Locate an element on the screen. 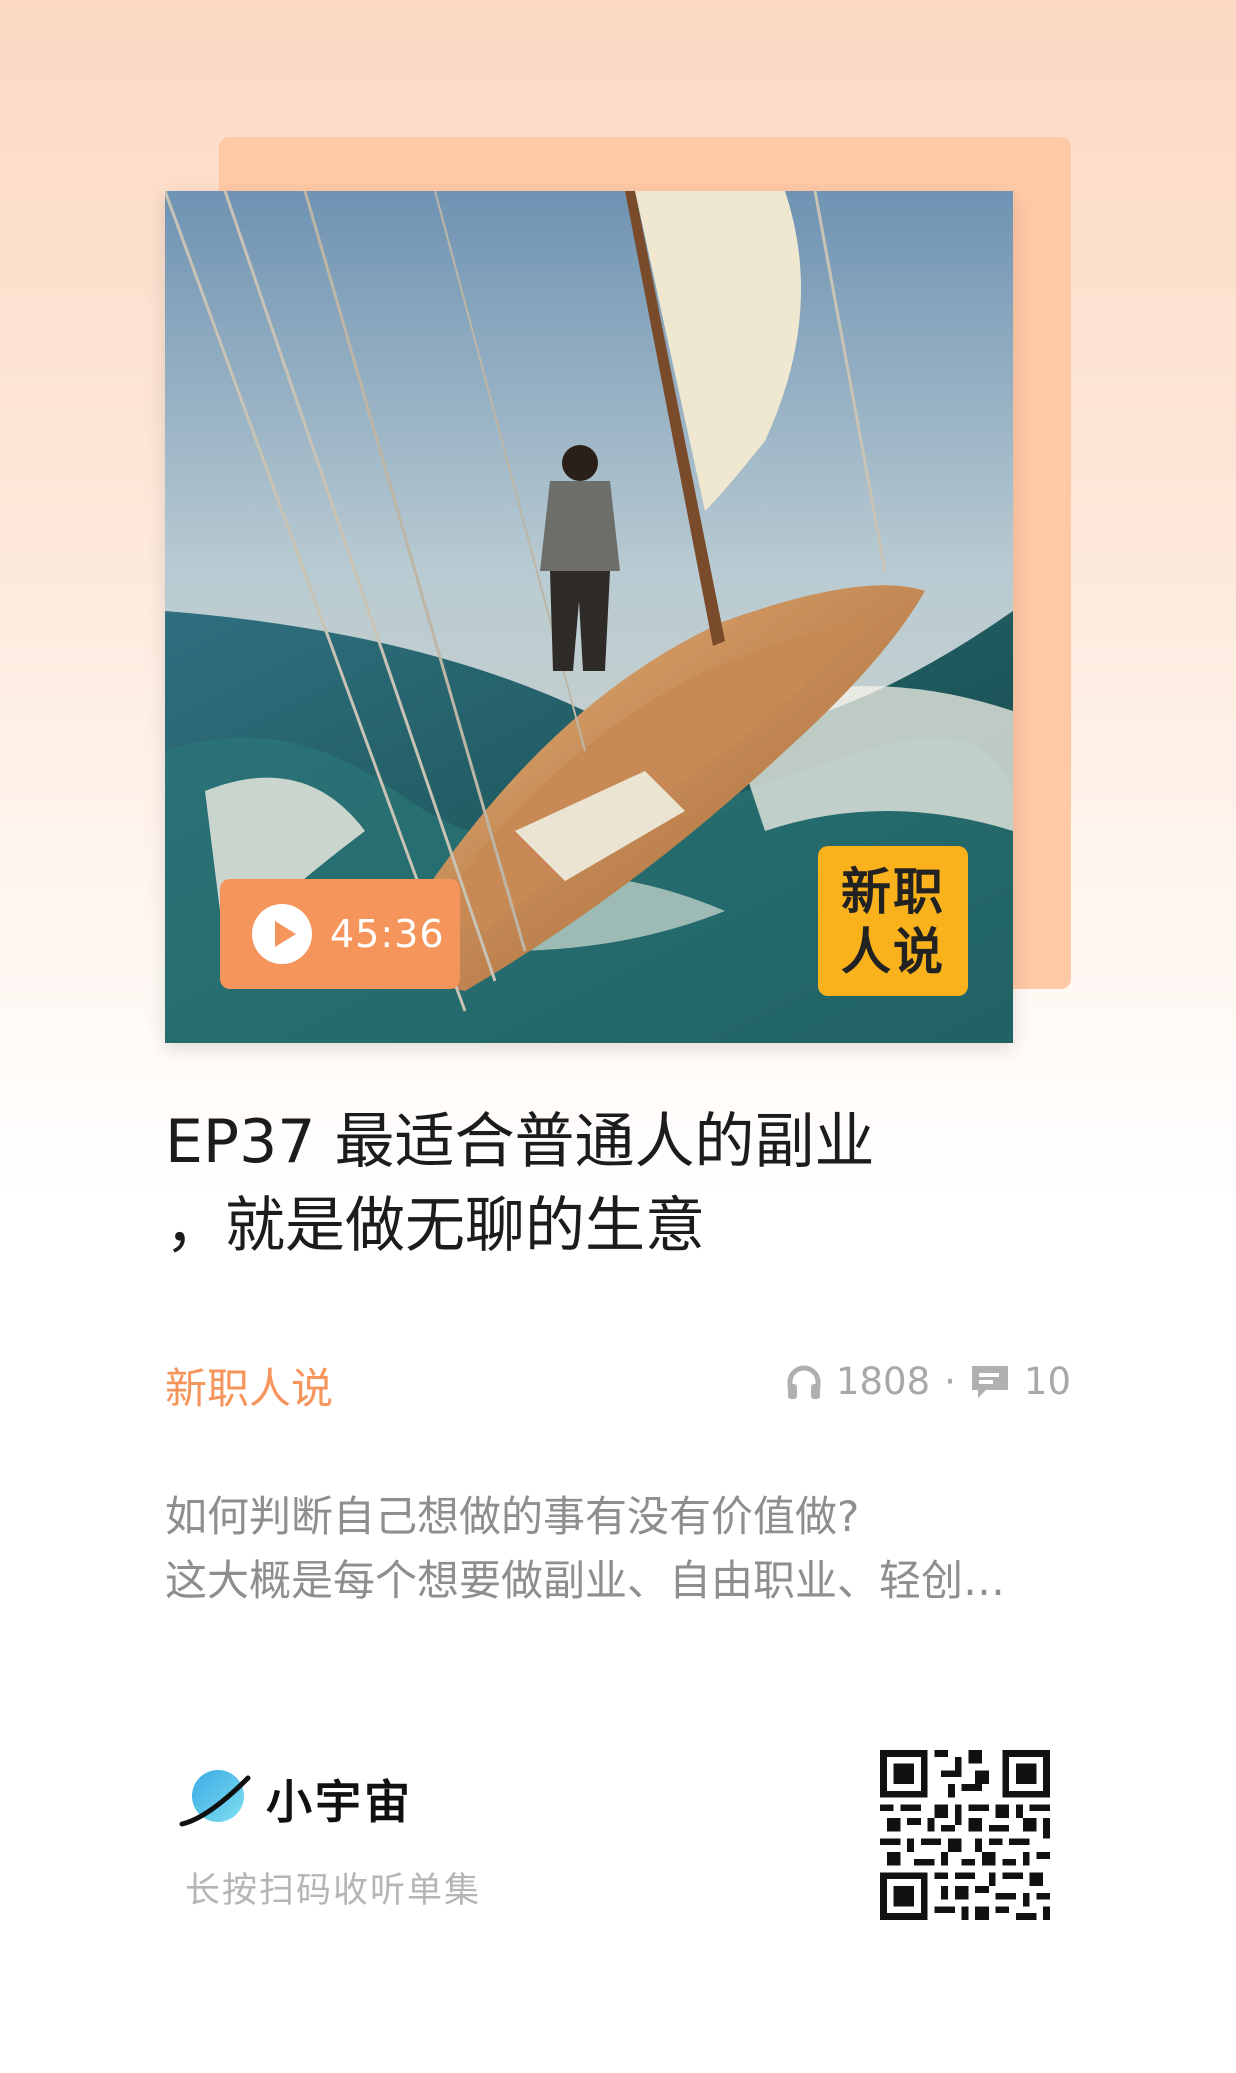 This screenshot has width=1236, height=2073. play-button: 45:36 is located at coordinates (340, 934).